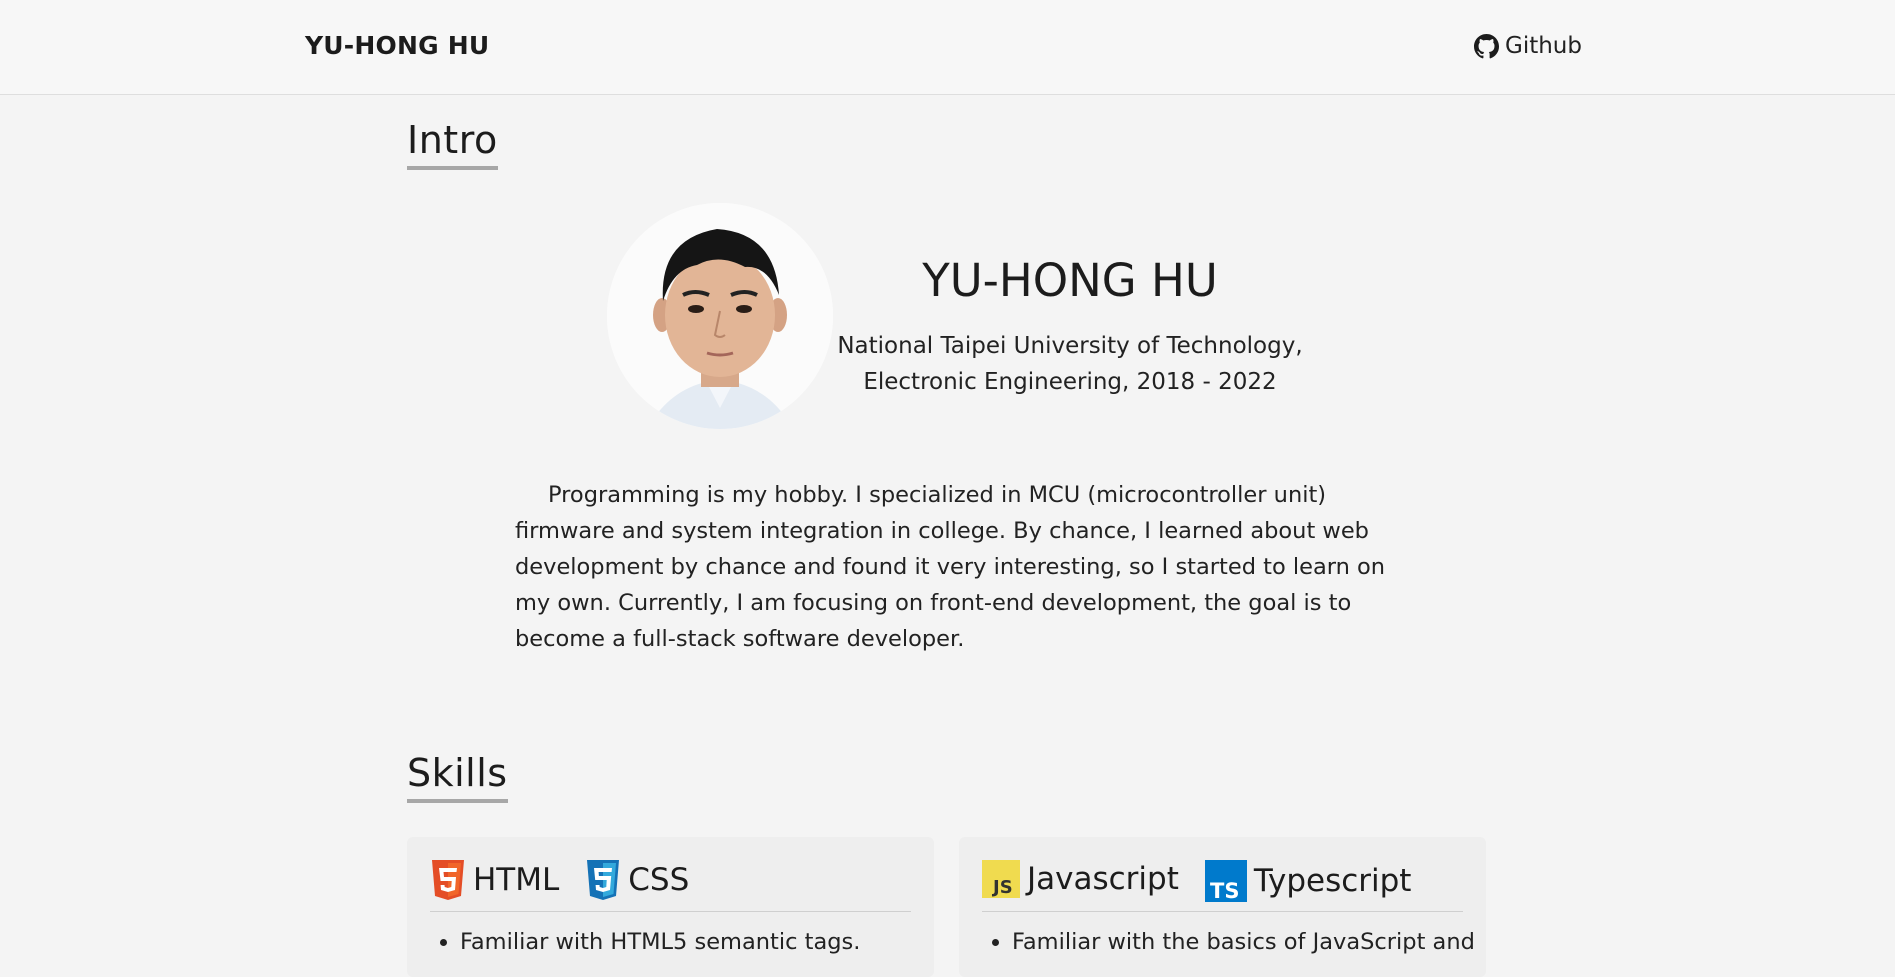 Image resolution: width=1895 pixels, height=977 pixels. I want to click on navbar: YU-HONG HU Github, so click(947, 47).